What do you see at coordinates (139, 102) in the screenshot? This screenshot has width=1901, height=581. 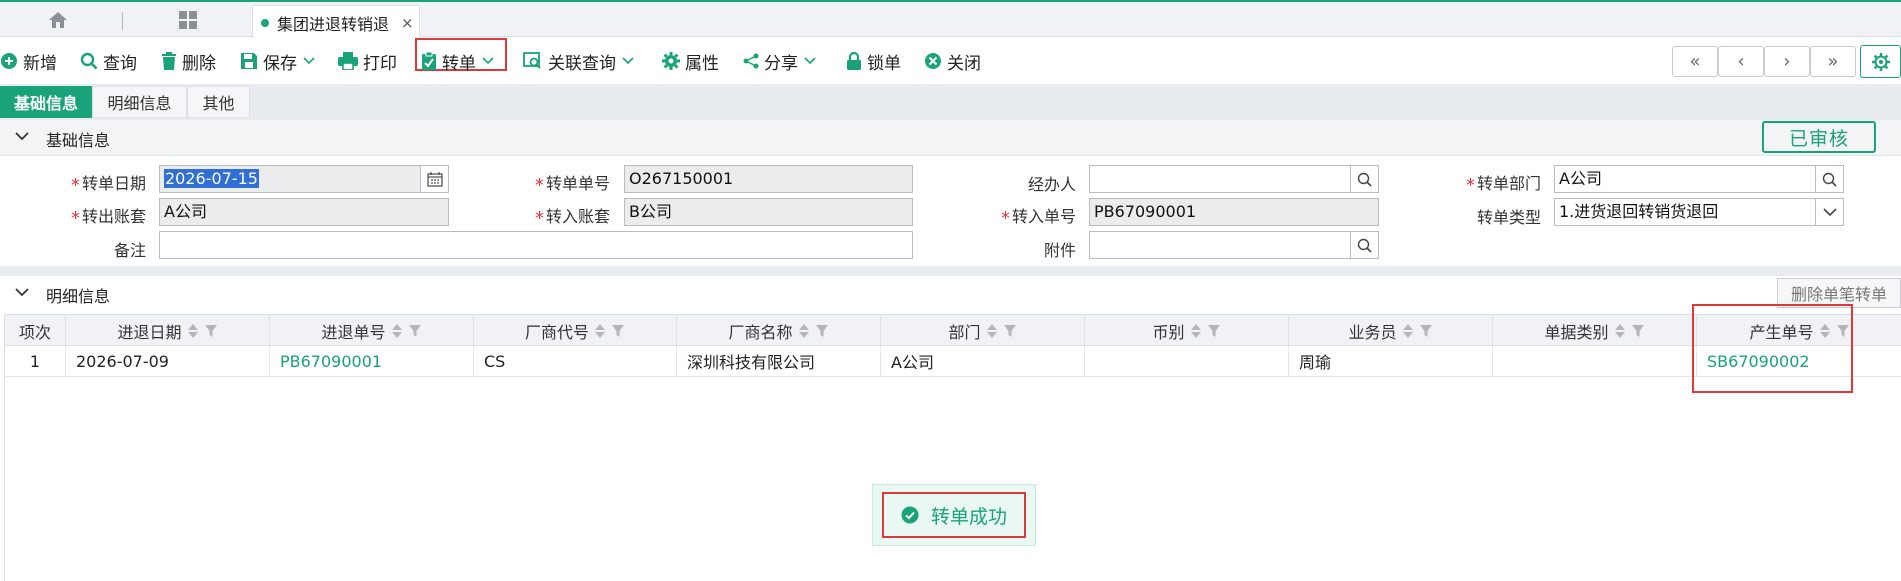 I see `tab-detail-info: 明细信息` at bounding box center [139, 102].